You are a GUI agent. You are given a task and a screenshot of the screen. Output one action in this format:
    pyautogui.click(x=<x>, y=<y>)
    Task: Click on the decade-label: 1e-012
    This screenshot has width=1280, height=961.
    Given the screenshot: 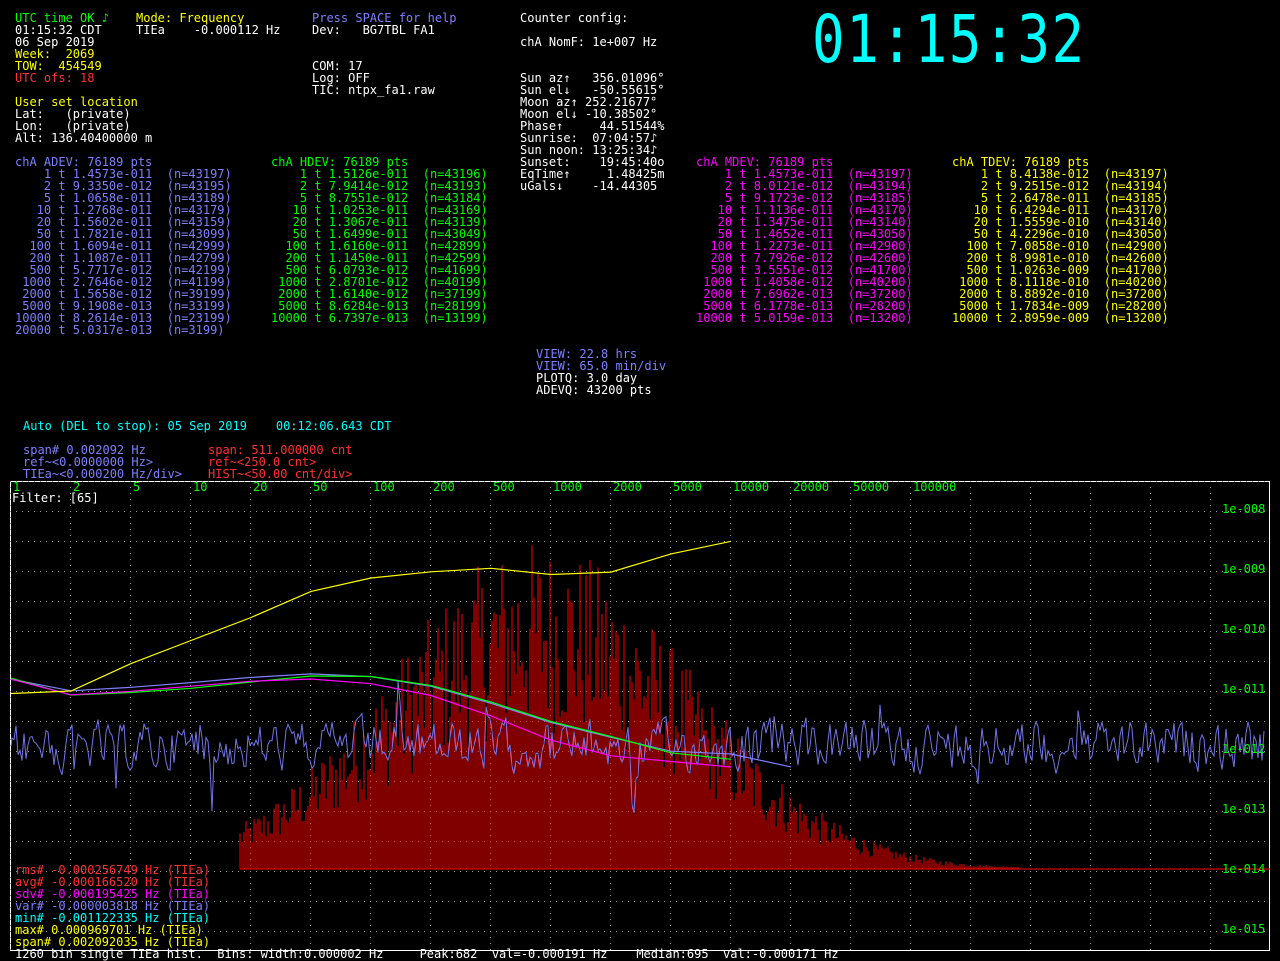 What is the action you would take?
    pyautogui.click(x=1243, y=749)
    